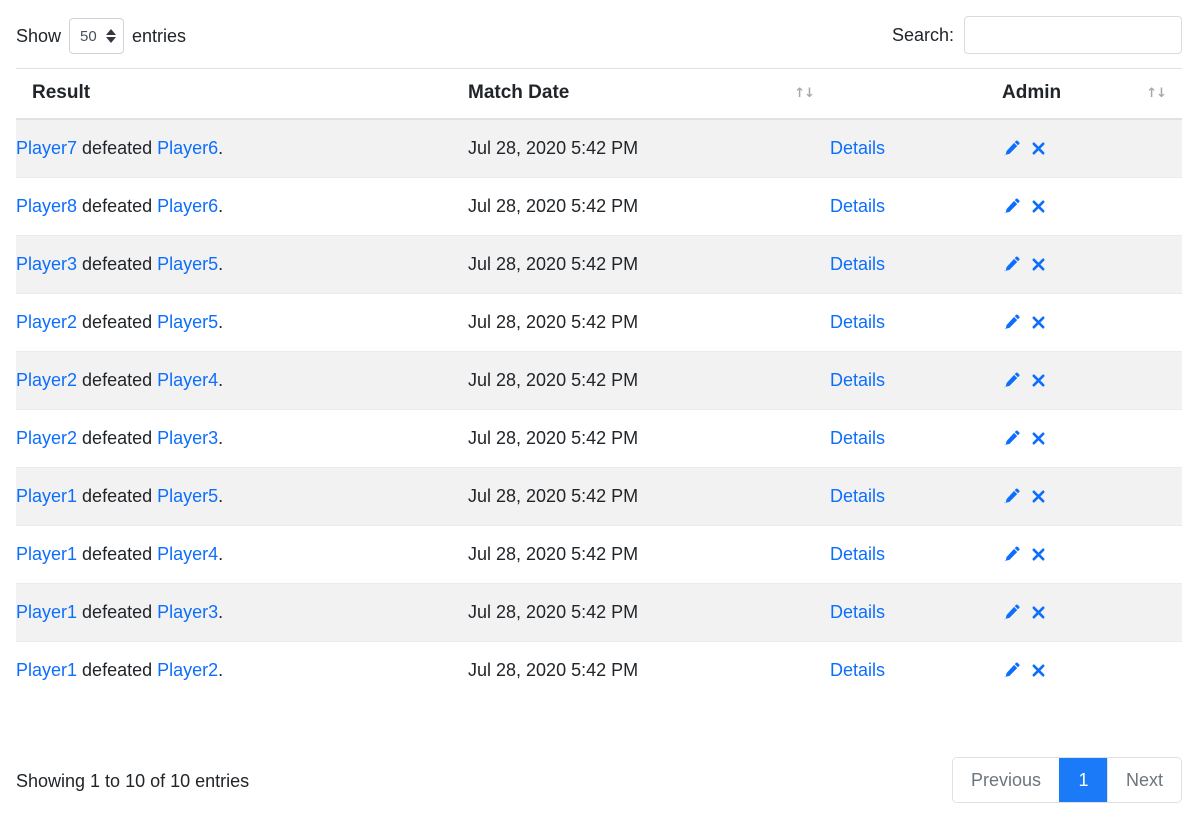  Describe the element at coordinates (1092, 94) in the screenshot. I see `column-header-admin: Admin ↑↓` at that location.